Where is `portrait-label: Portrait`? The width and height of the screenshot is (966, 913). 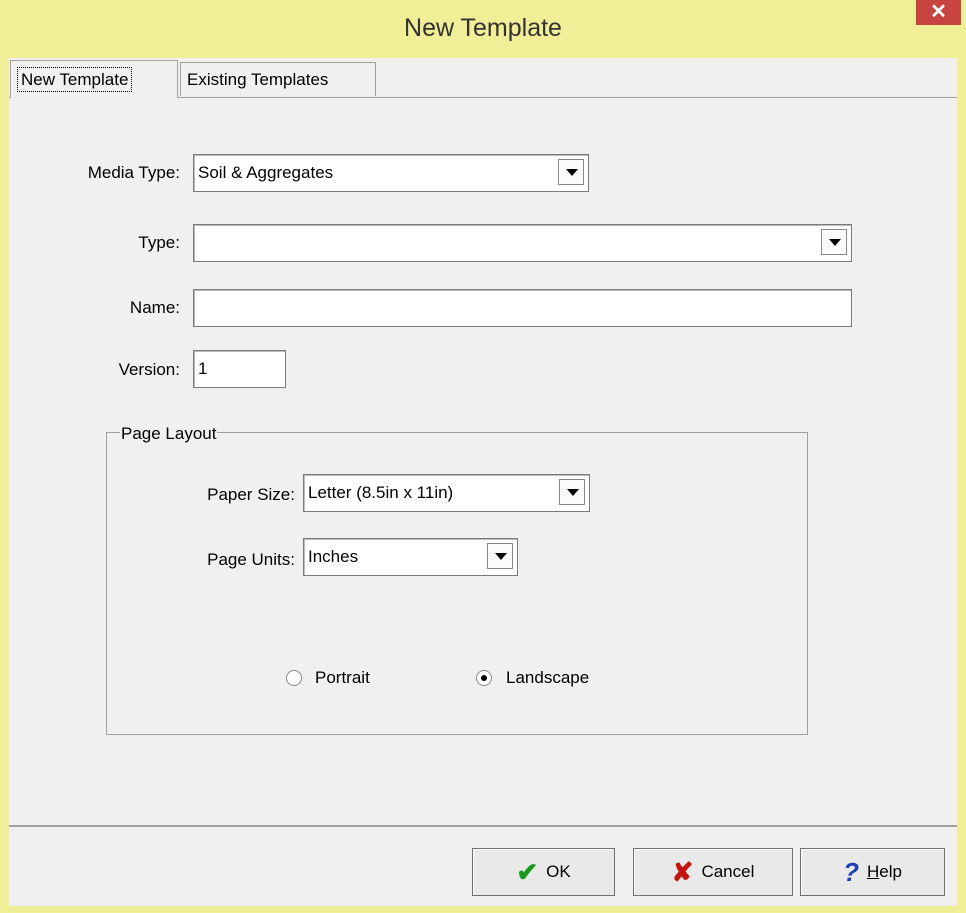
portrait-label: Portrait is located at coordinates (342, 678).